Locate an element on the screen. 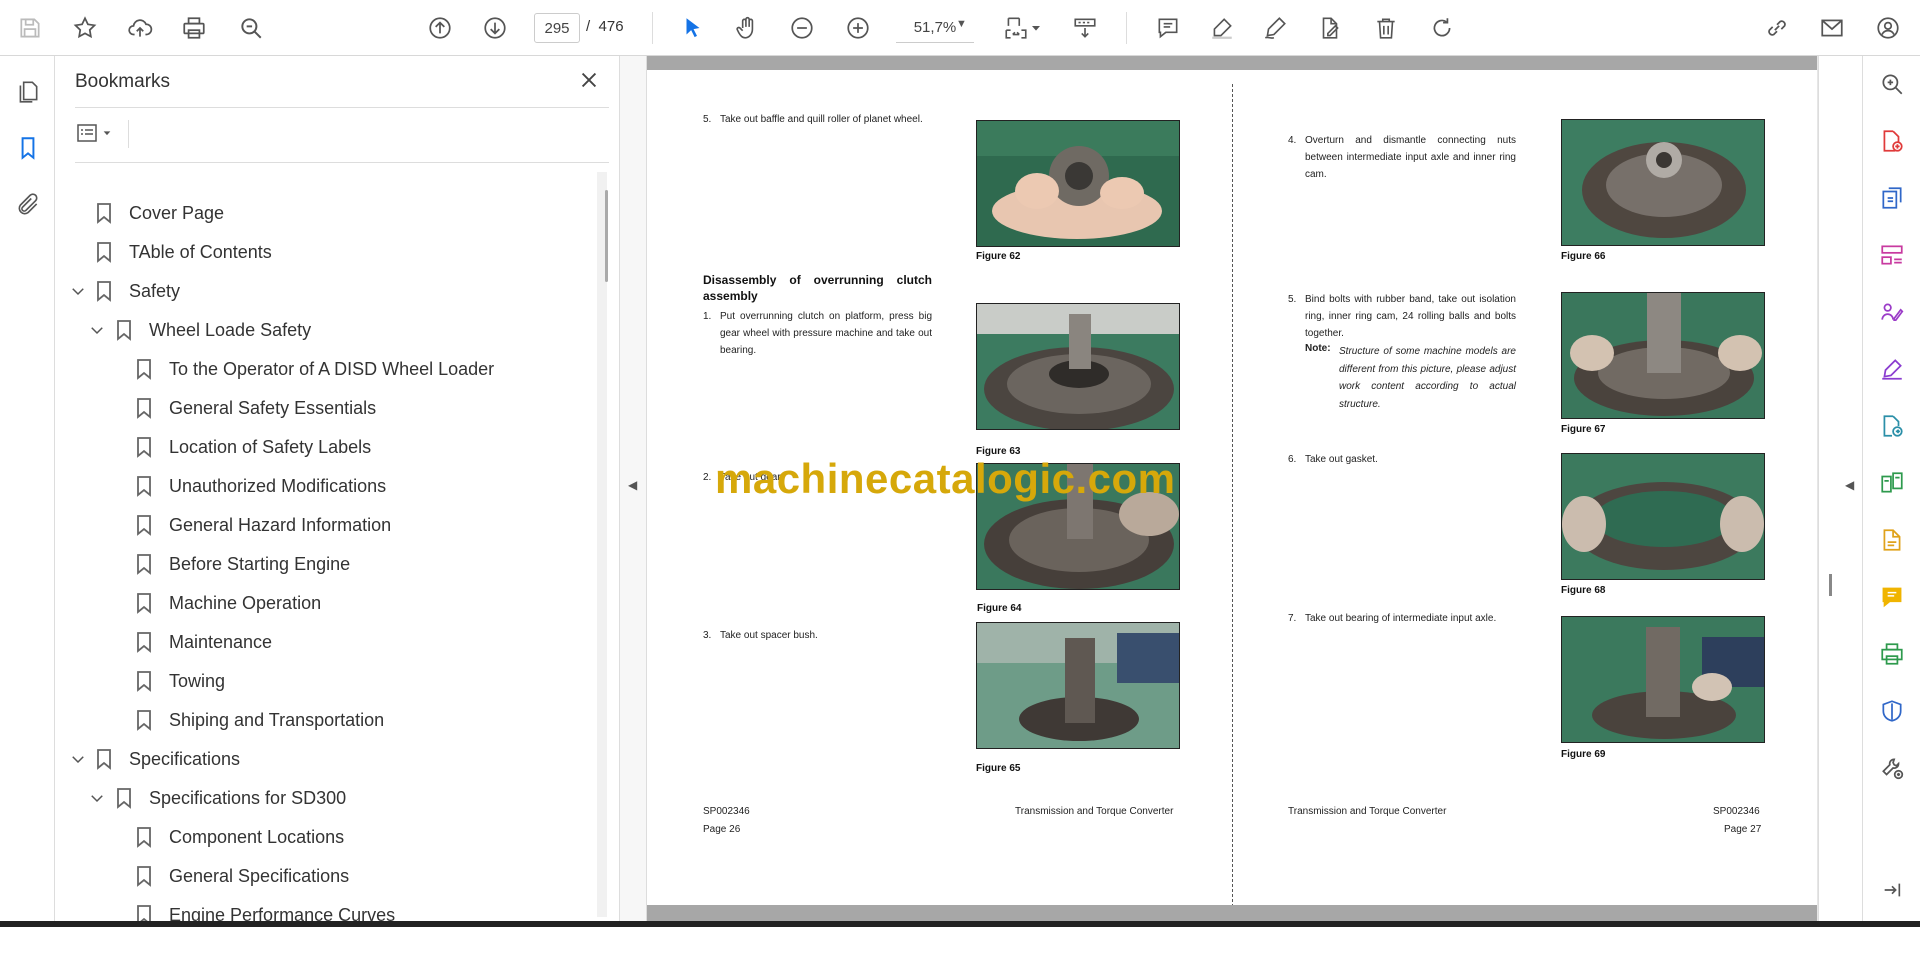 This screenshot has height=971, width=1920. collapse-panel-icon: ◀ is located at coordinates (632, 485).